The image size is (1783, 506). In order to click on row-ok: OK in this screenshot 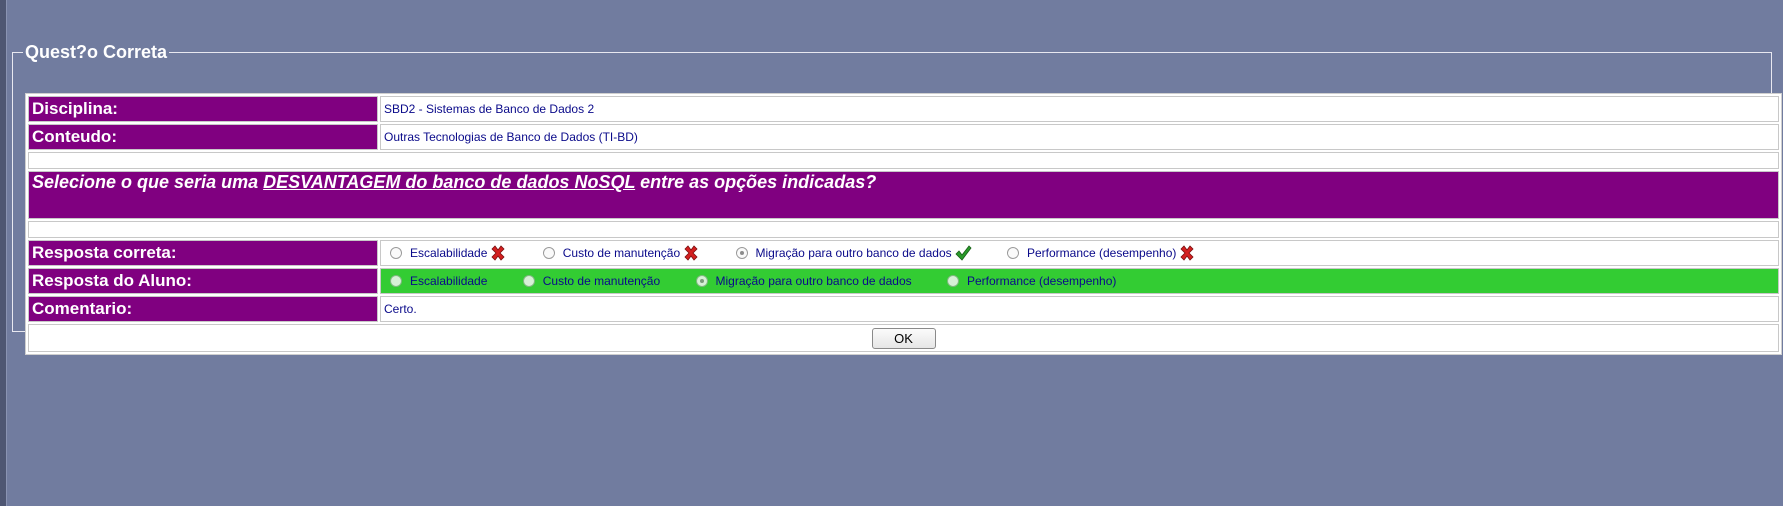, I will do `click(903, 338)`.